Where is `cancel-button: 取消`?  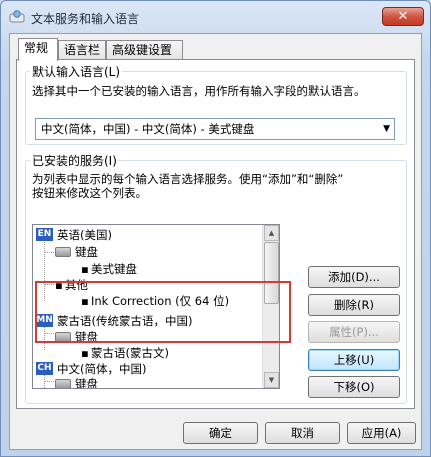
cancel-button: 取消 is located at coordinates (302, 433).